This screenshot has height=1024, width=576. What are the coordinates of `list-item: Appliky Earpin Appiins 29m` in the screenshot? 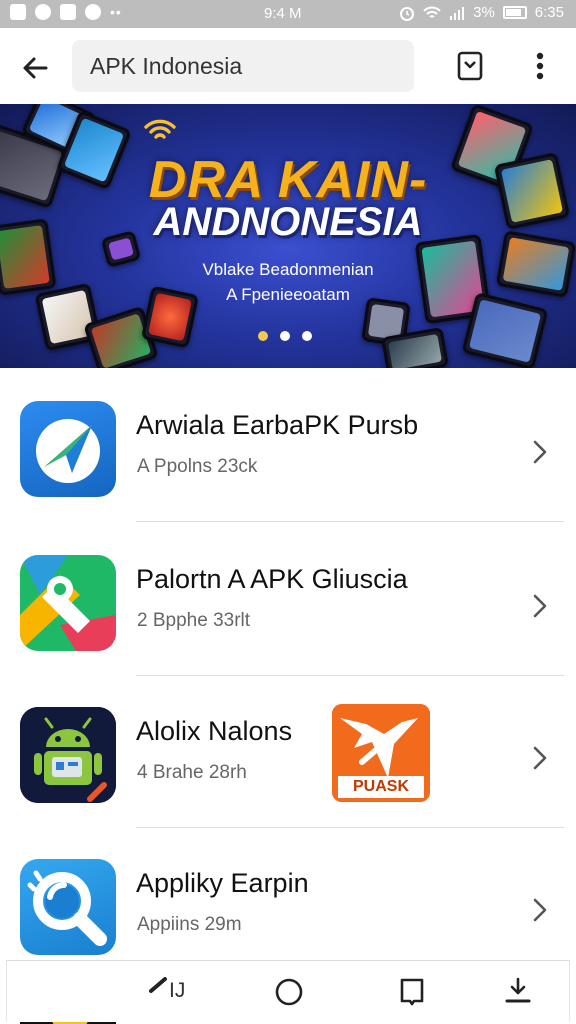 It's located at (288, 904).